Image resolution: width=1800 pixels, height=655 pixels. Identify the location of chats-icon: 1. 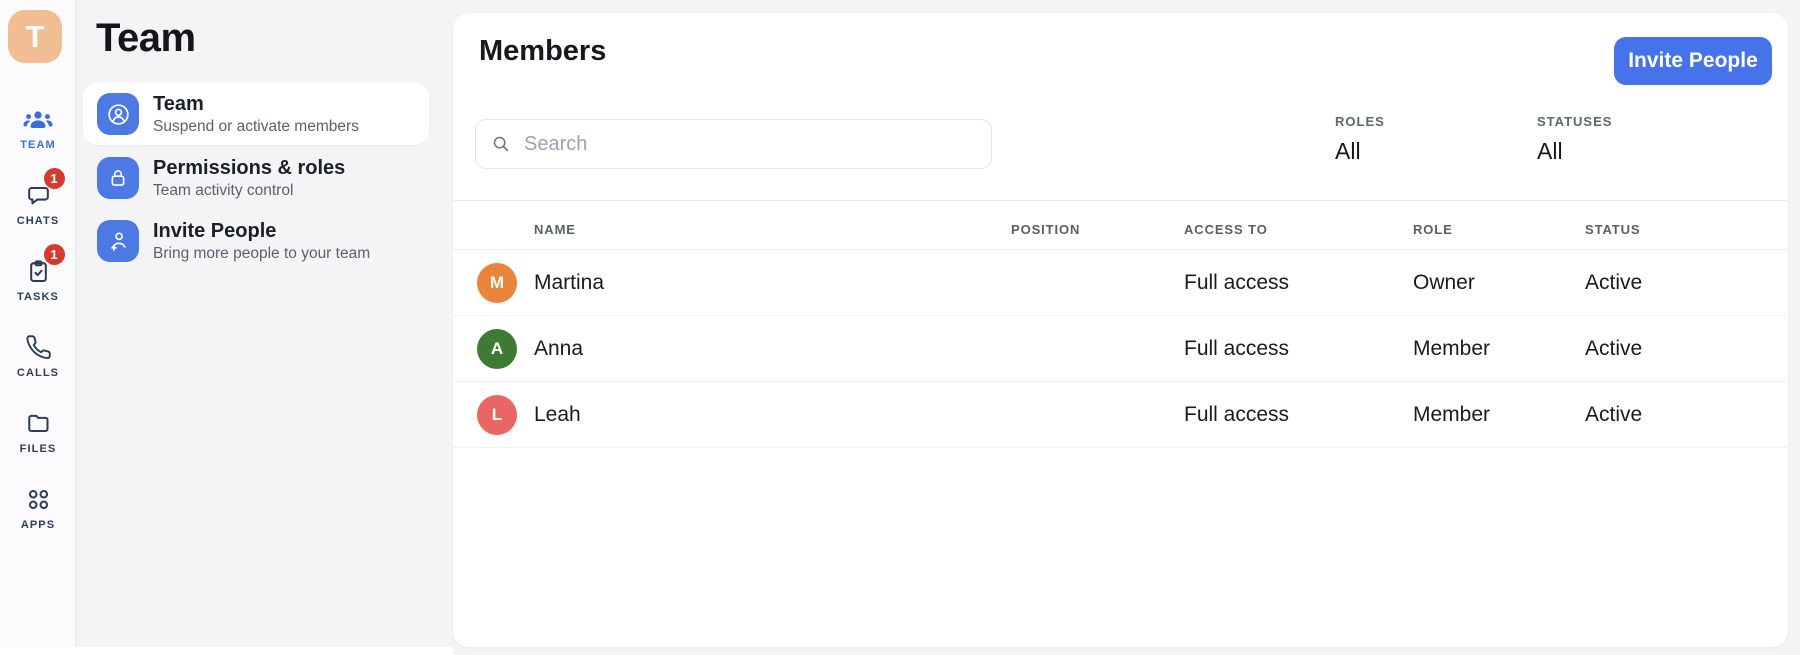
(45, 188).